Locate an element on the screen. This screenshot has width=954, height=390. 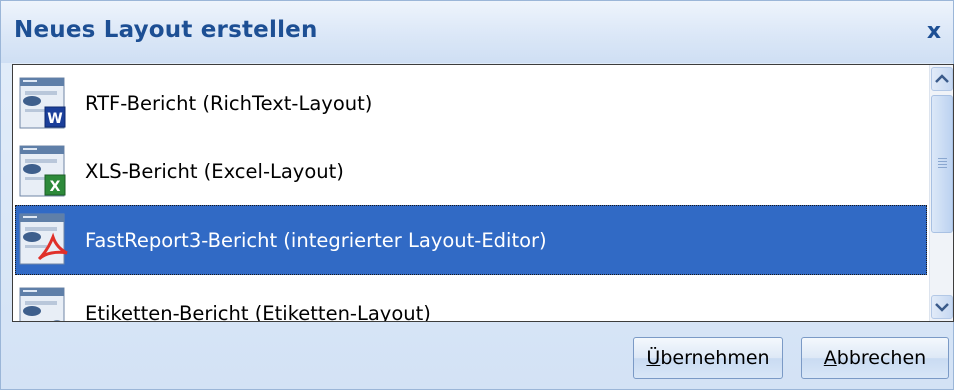
grip-icon is located at coordinates (942, 164).